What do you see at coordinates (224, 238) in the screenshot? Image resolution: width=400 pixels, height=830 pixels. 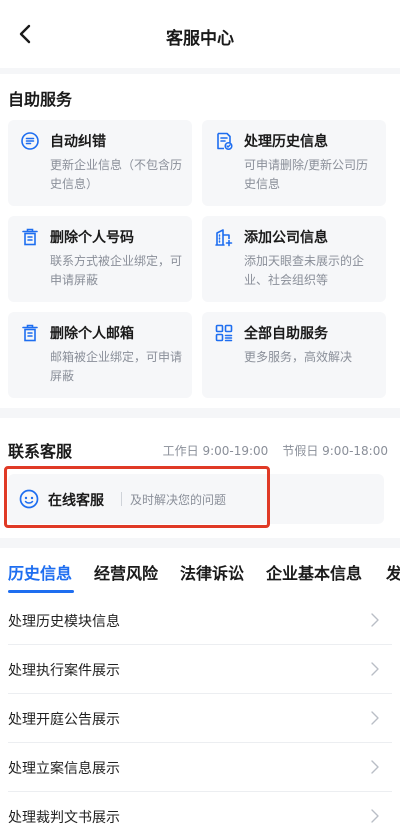 I see `add-building-icon` at bounding box center [224, 238].